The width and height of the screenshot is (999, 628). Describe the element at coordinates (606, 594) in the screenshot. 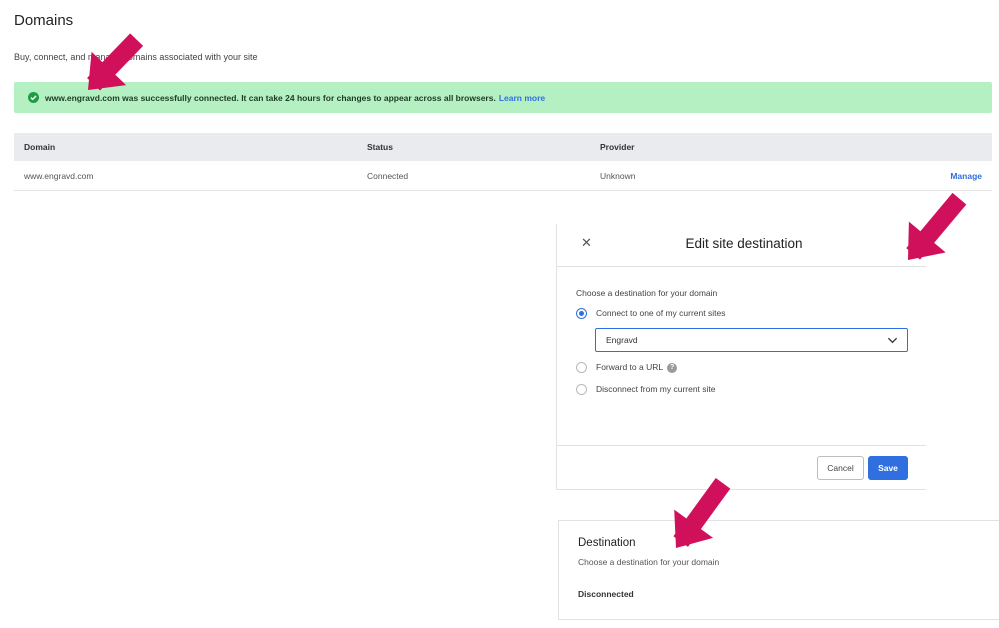

I see `destination-value: Disconnected` at that location.